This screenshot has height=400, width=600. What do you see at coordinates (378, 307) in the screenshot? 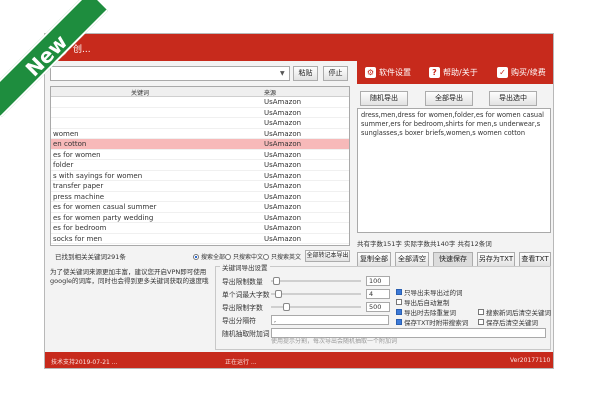
I see `limit-chars-input: 500` at bounding box center [378, 307].